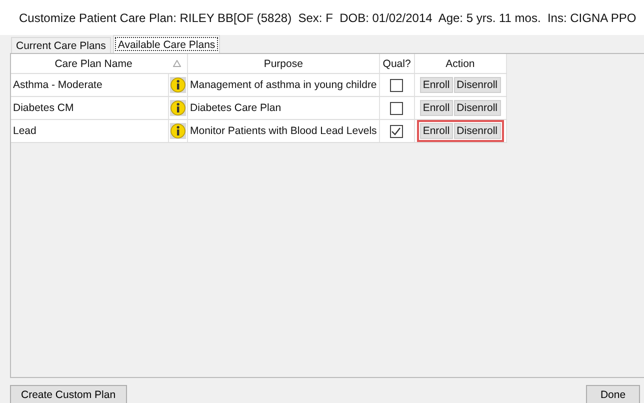 This screenshot has width=644, height=403. I want to click on column-header: Action, so click(460, 64).